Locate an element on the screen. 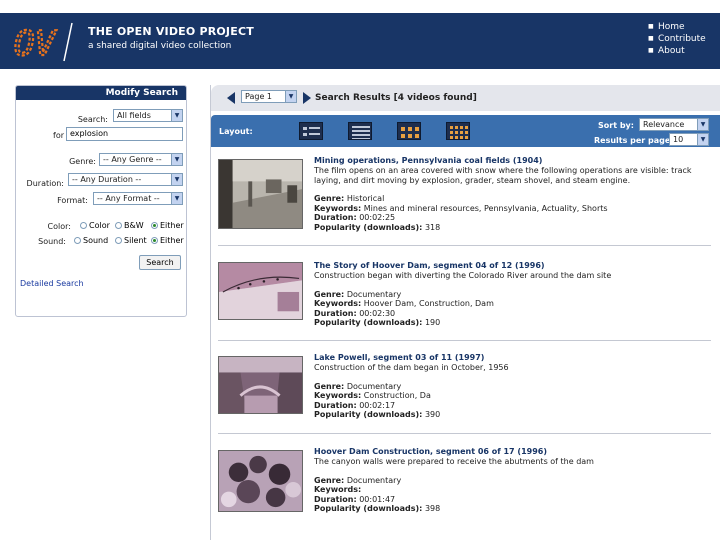  panel-heading: Modify Search is located at coordinates (101, 93).